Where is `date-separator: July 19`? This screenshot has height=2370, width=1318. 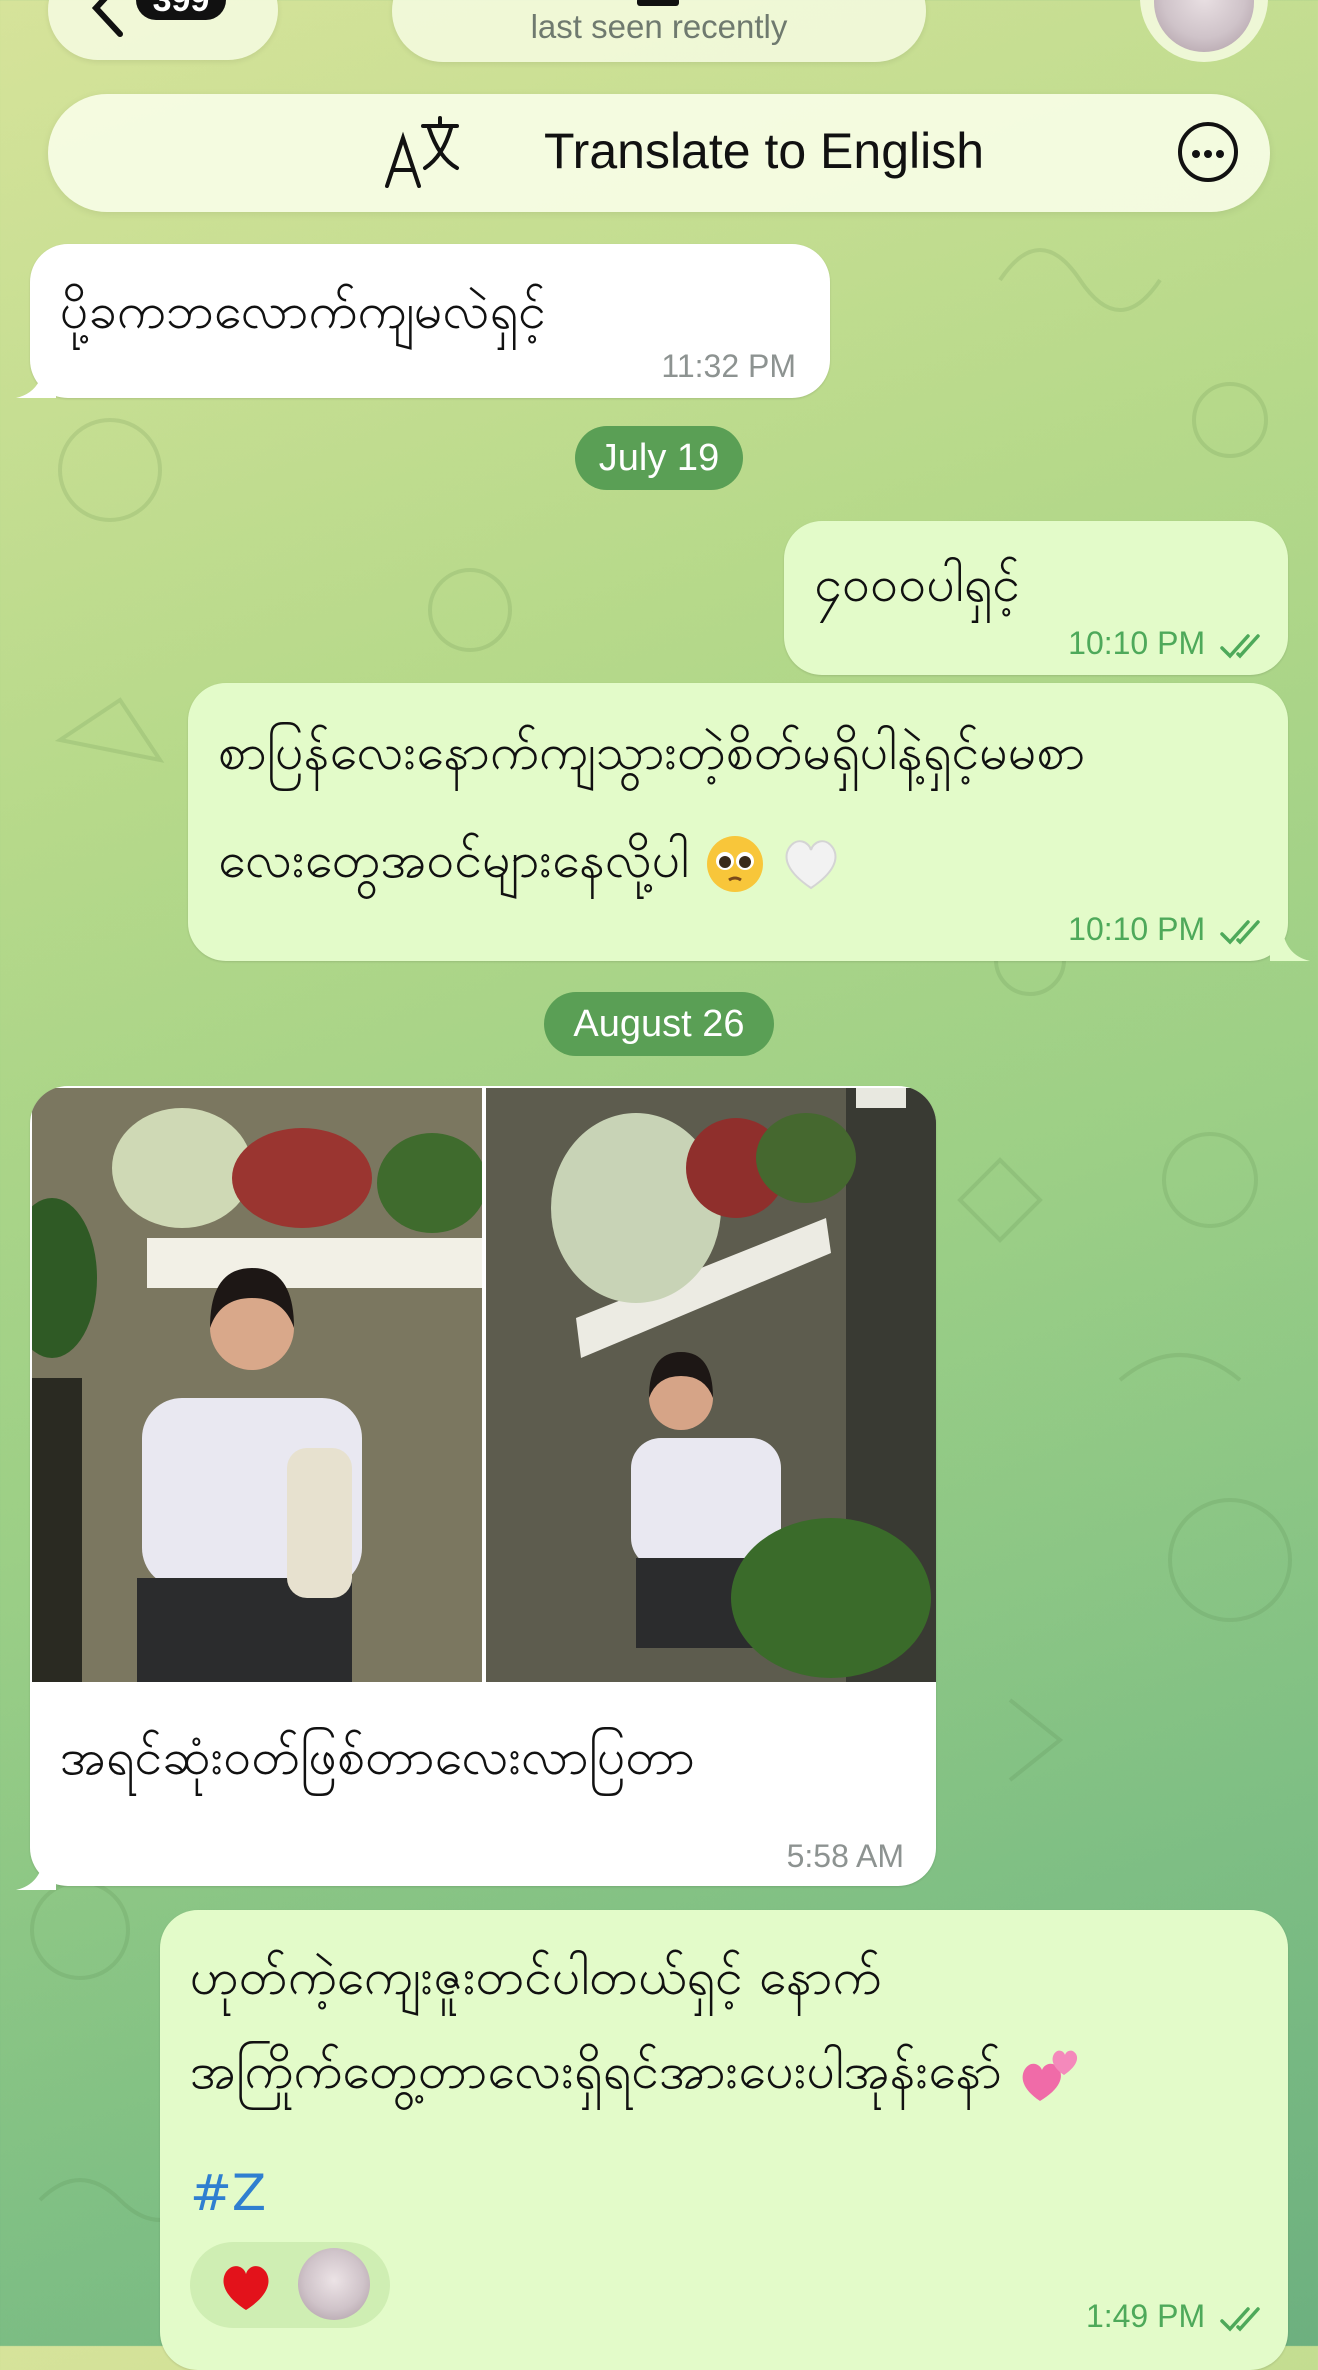
date-separator: July 19 is located at coordinates (659, 458).